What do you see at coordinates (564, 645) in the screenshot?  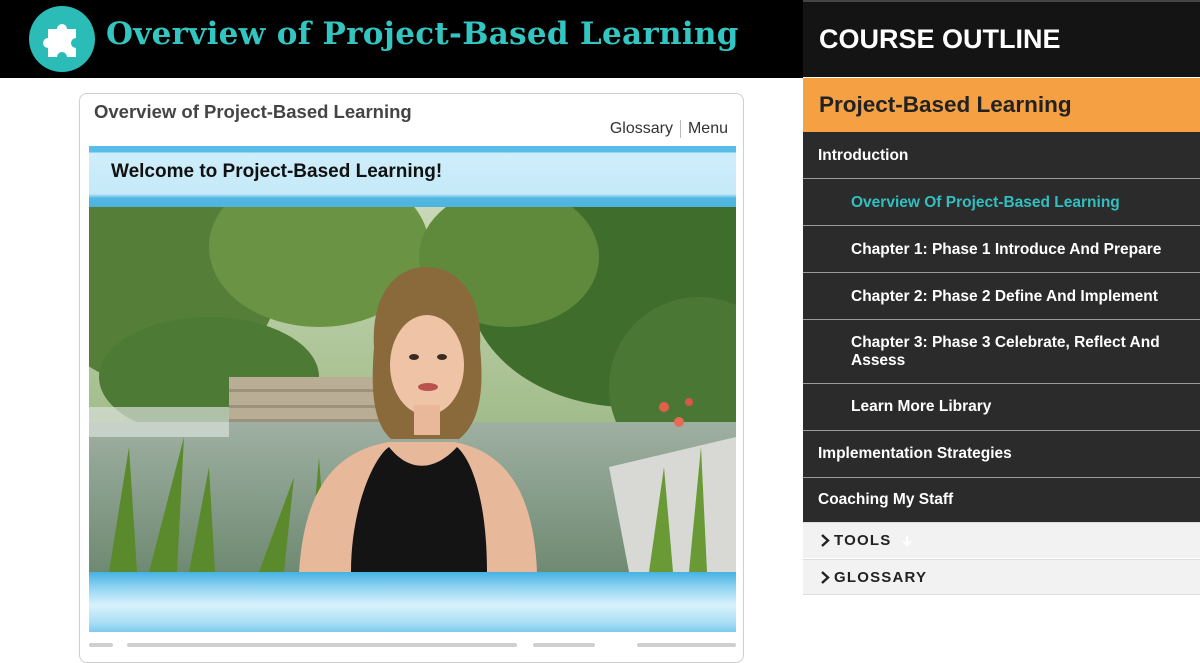 I see `volume-control` at bounding box center [564, 645].